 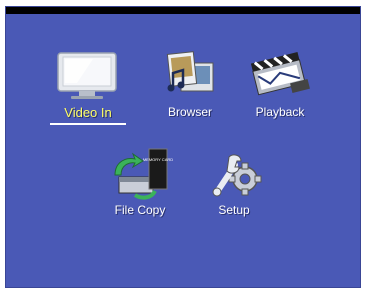 What do you see at coordinates (280, 75) in the screenshot?
I see `film-clapper-icon` at bounding box center [280, 75].